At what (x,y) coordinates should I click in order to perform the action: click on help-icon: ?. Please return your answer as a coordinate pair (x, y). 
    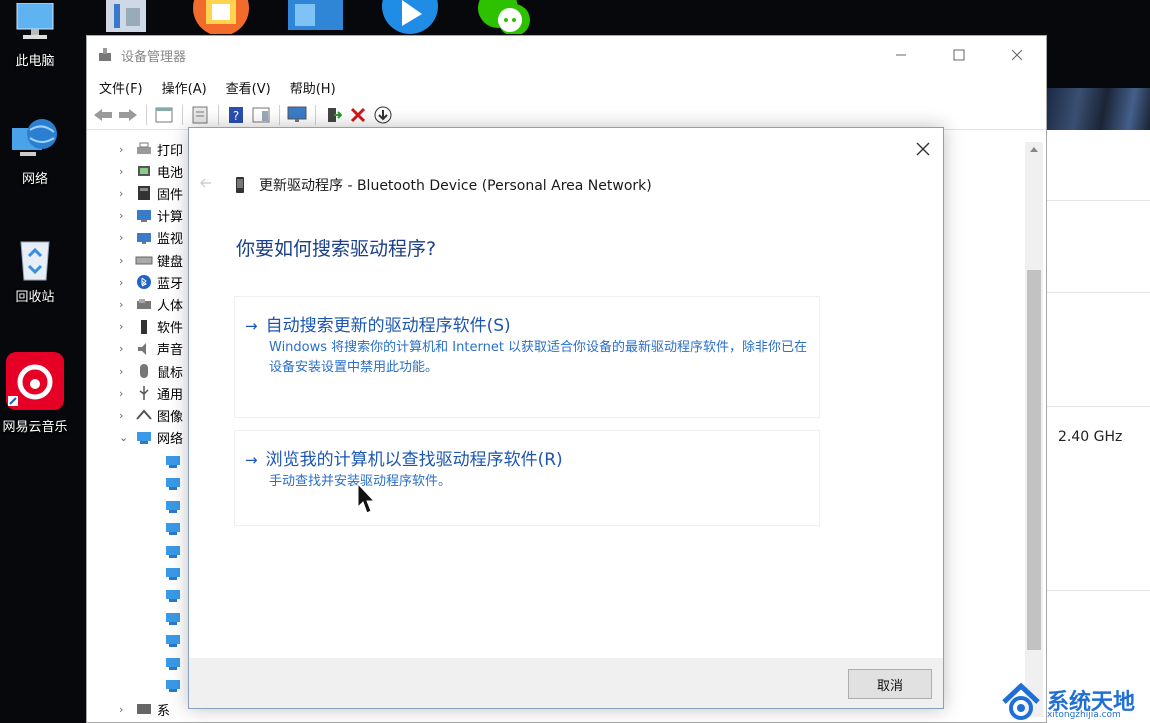
    Looking at the image, I should click on (236, 114).